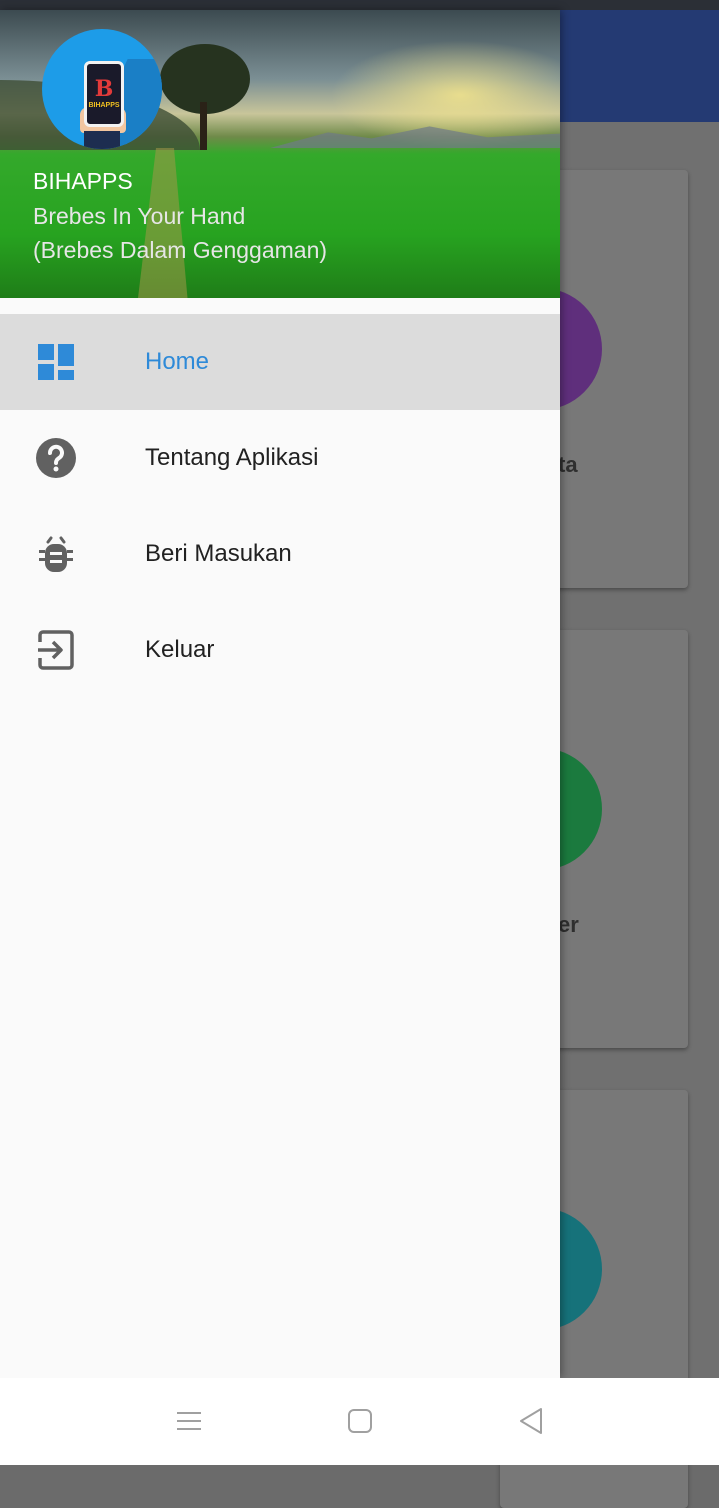  What do you see at coordinates (56, 650) in the screenshot?
I see `exit-icon` at bounding box center [56, 650].